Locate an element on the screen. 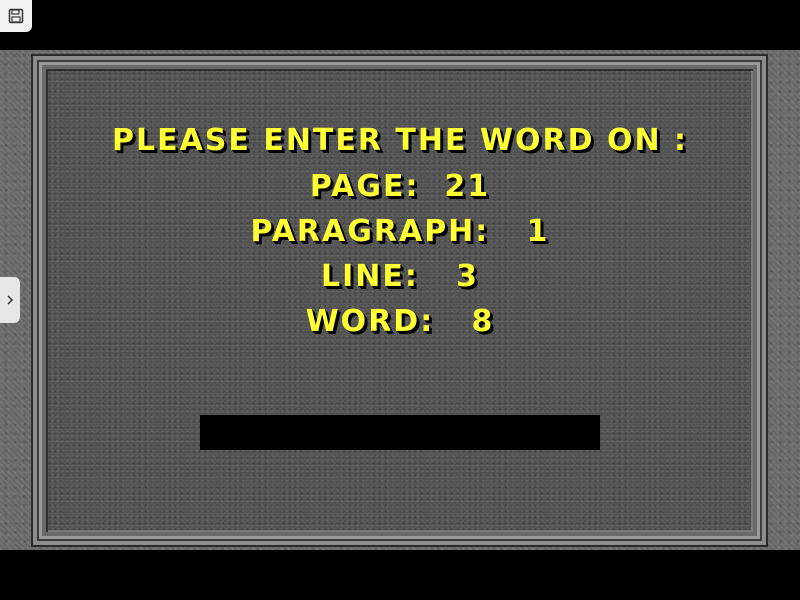 This screenshot has width=800, height=600. bottom-bar is located at coordinates (400, 575).